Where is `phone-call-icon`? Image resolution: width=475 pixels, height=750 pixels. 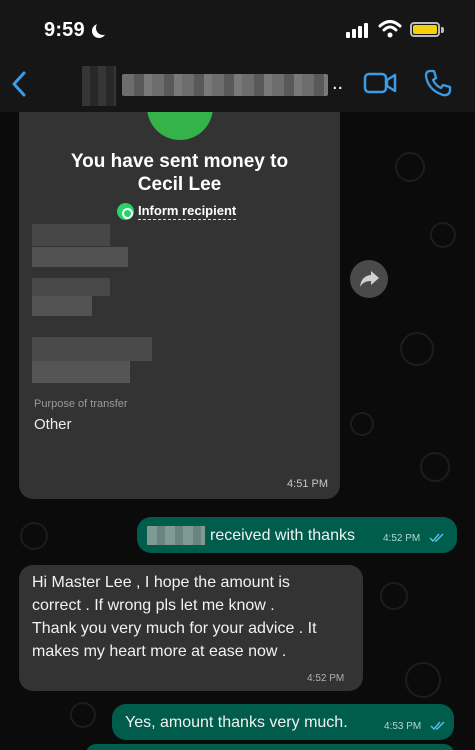
phone-call-icon is located at coordinates (438, 83).